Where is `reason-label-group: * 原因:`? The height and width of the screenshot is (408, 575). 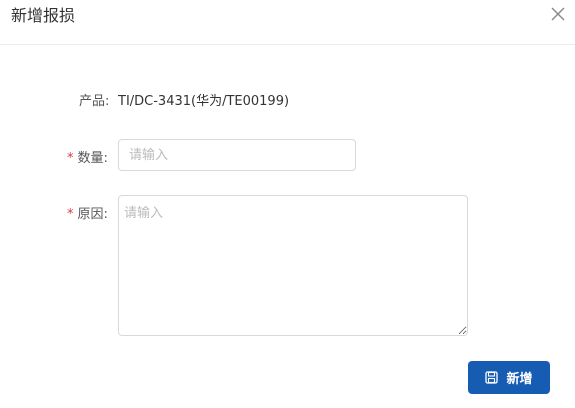 reason-label-group: * 原因: is located at coordinates (87, 212).